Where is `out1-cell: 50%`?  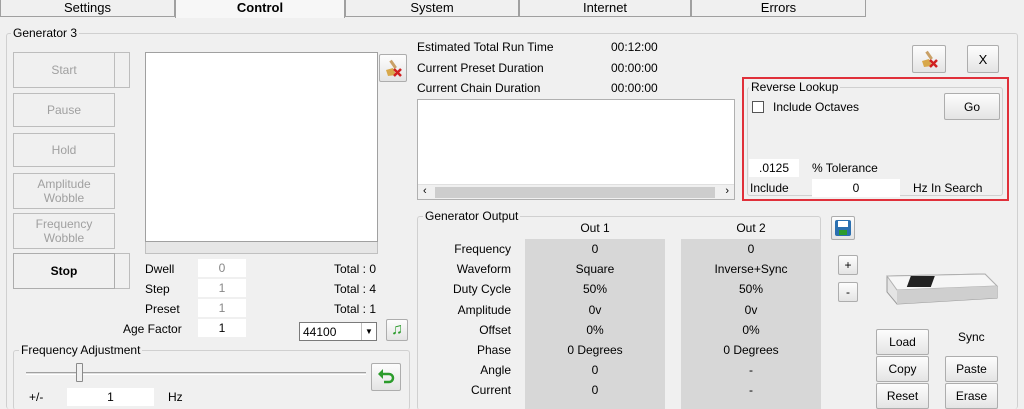
out1-cell: 50% is located at coordinates (595, 289).